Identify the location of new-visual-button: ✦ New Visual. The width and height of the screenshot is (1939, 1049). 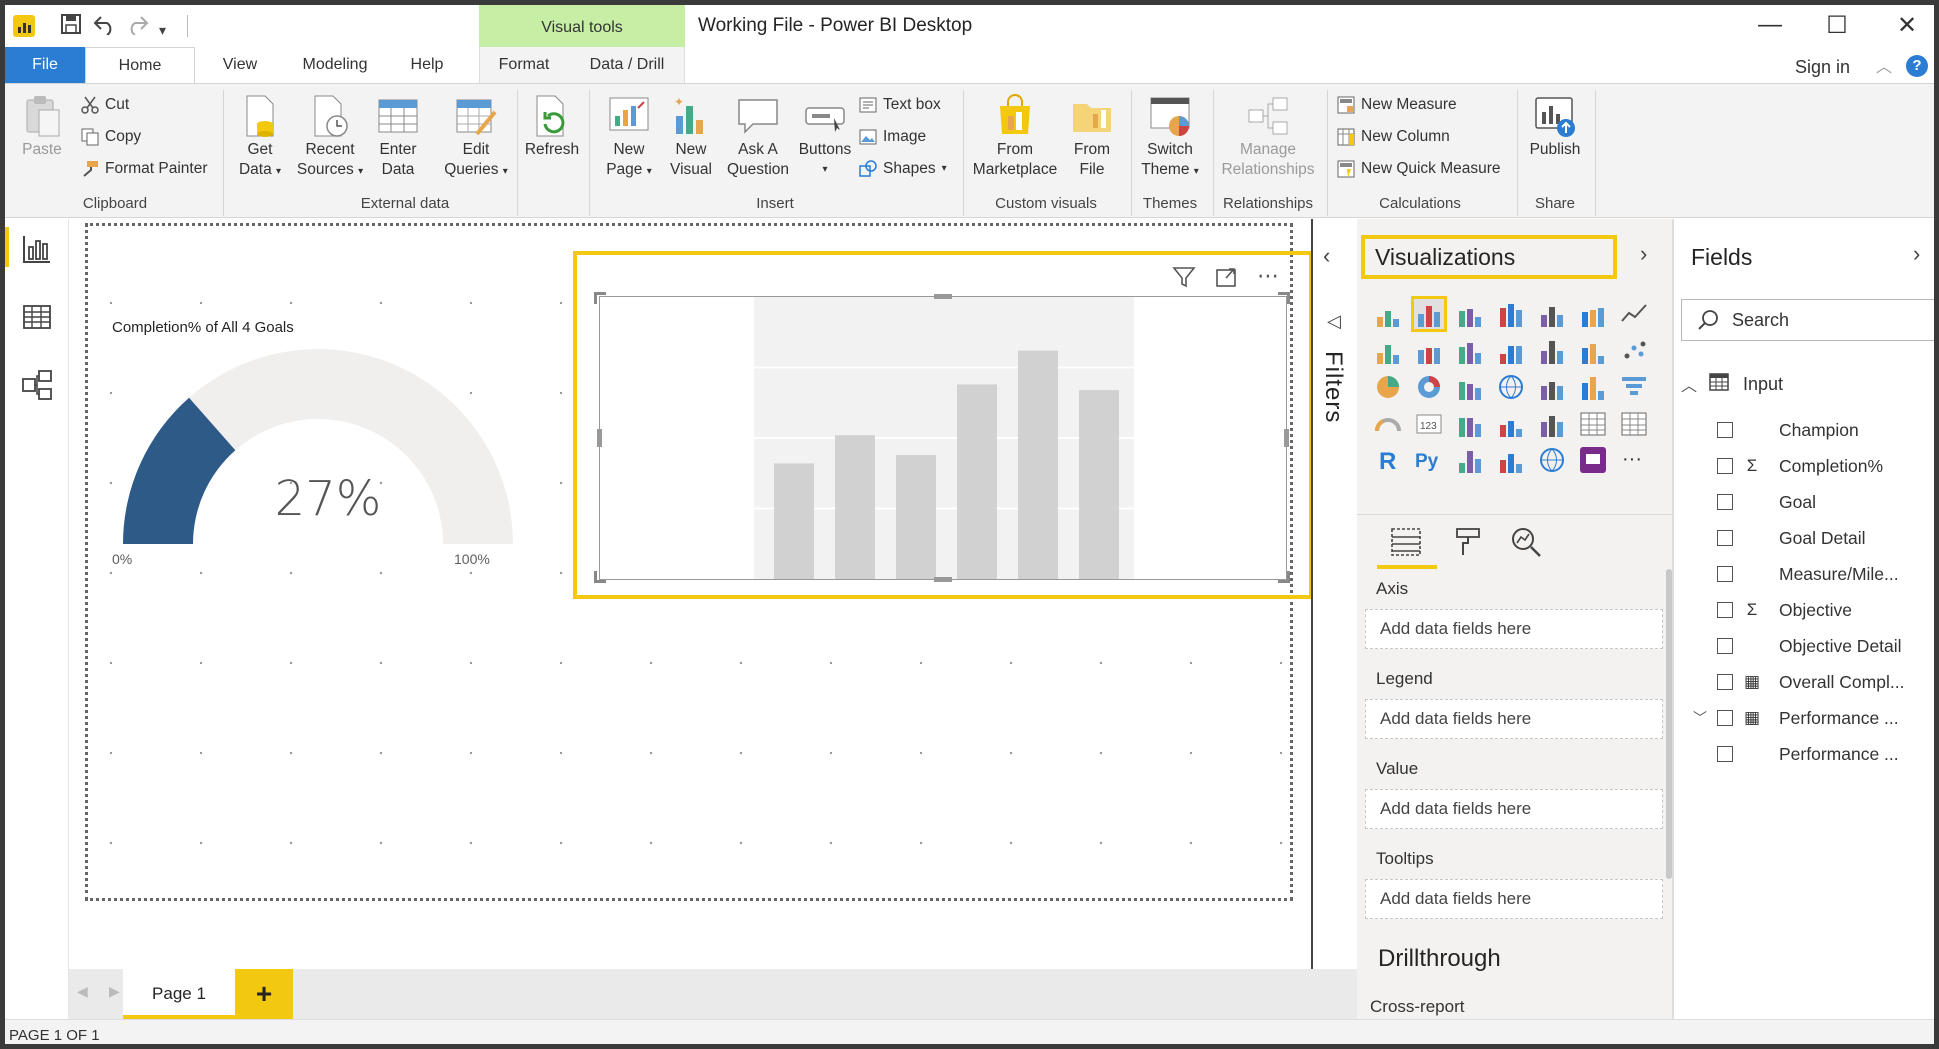
(691, 137).